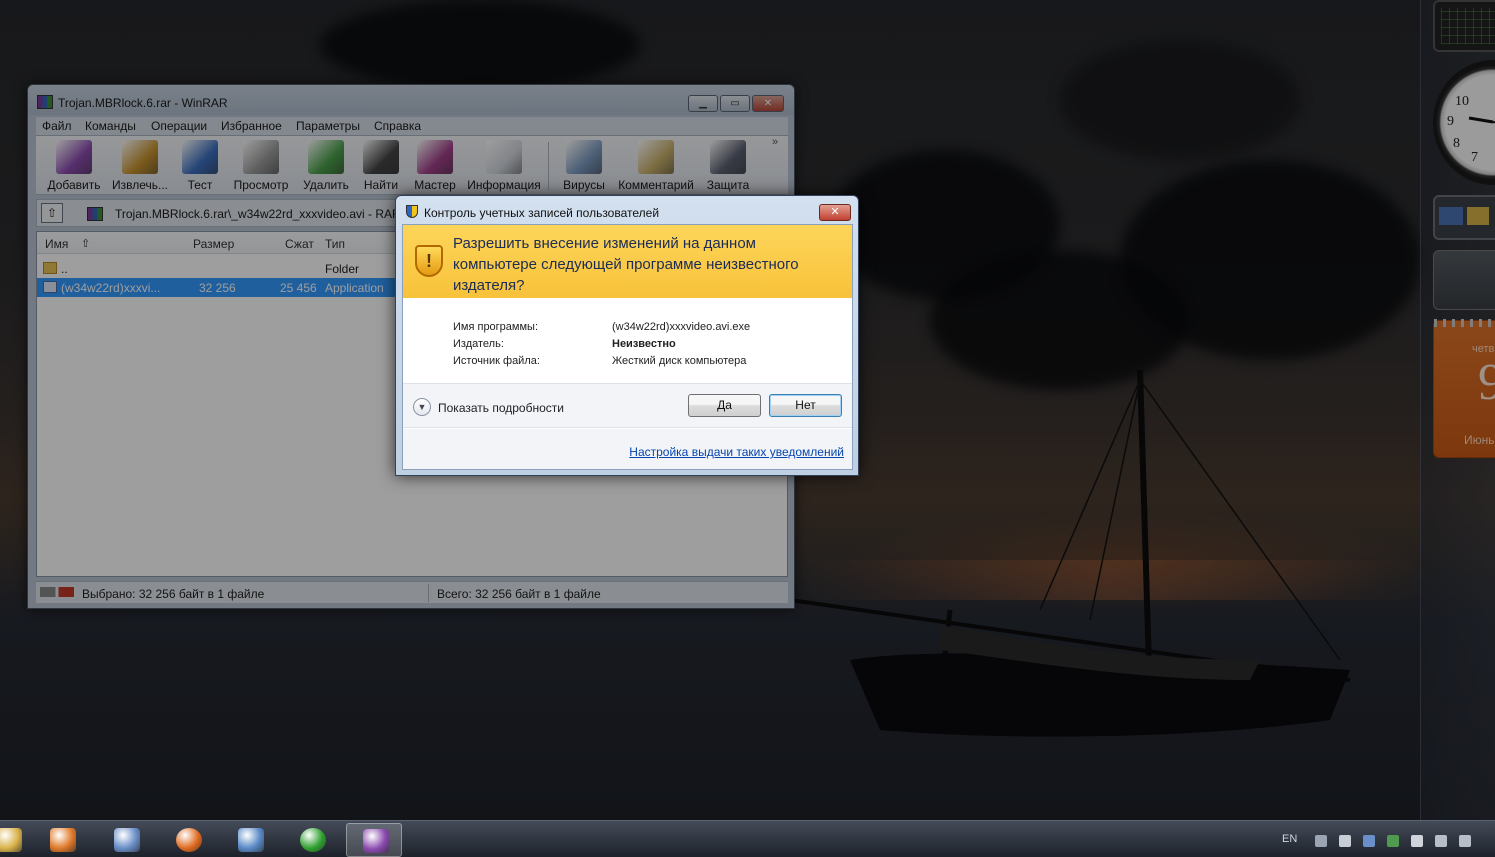  I want to click on add-archive-icon, so click(74, 157).